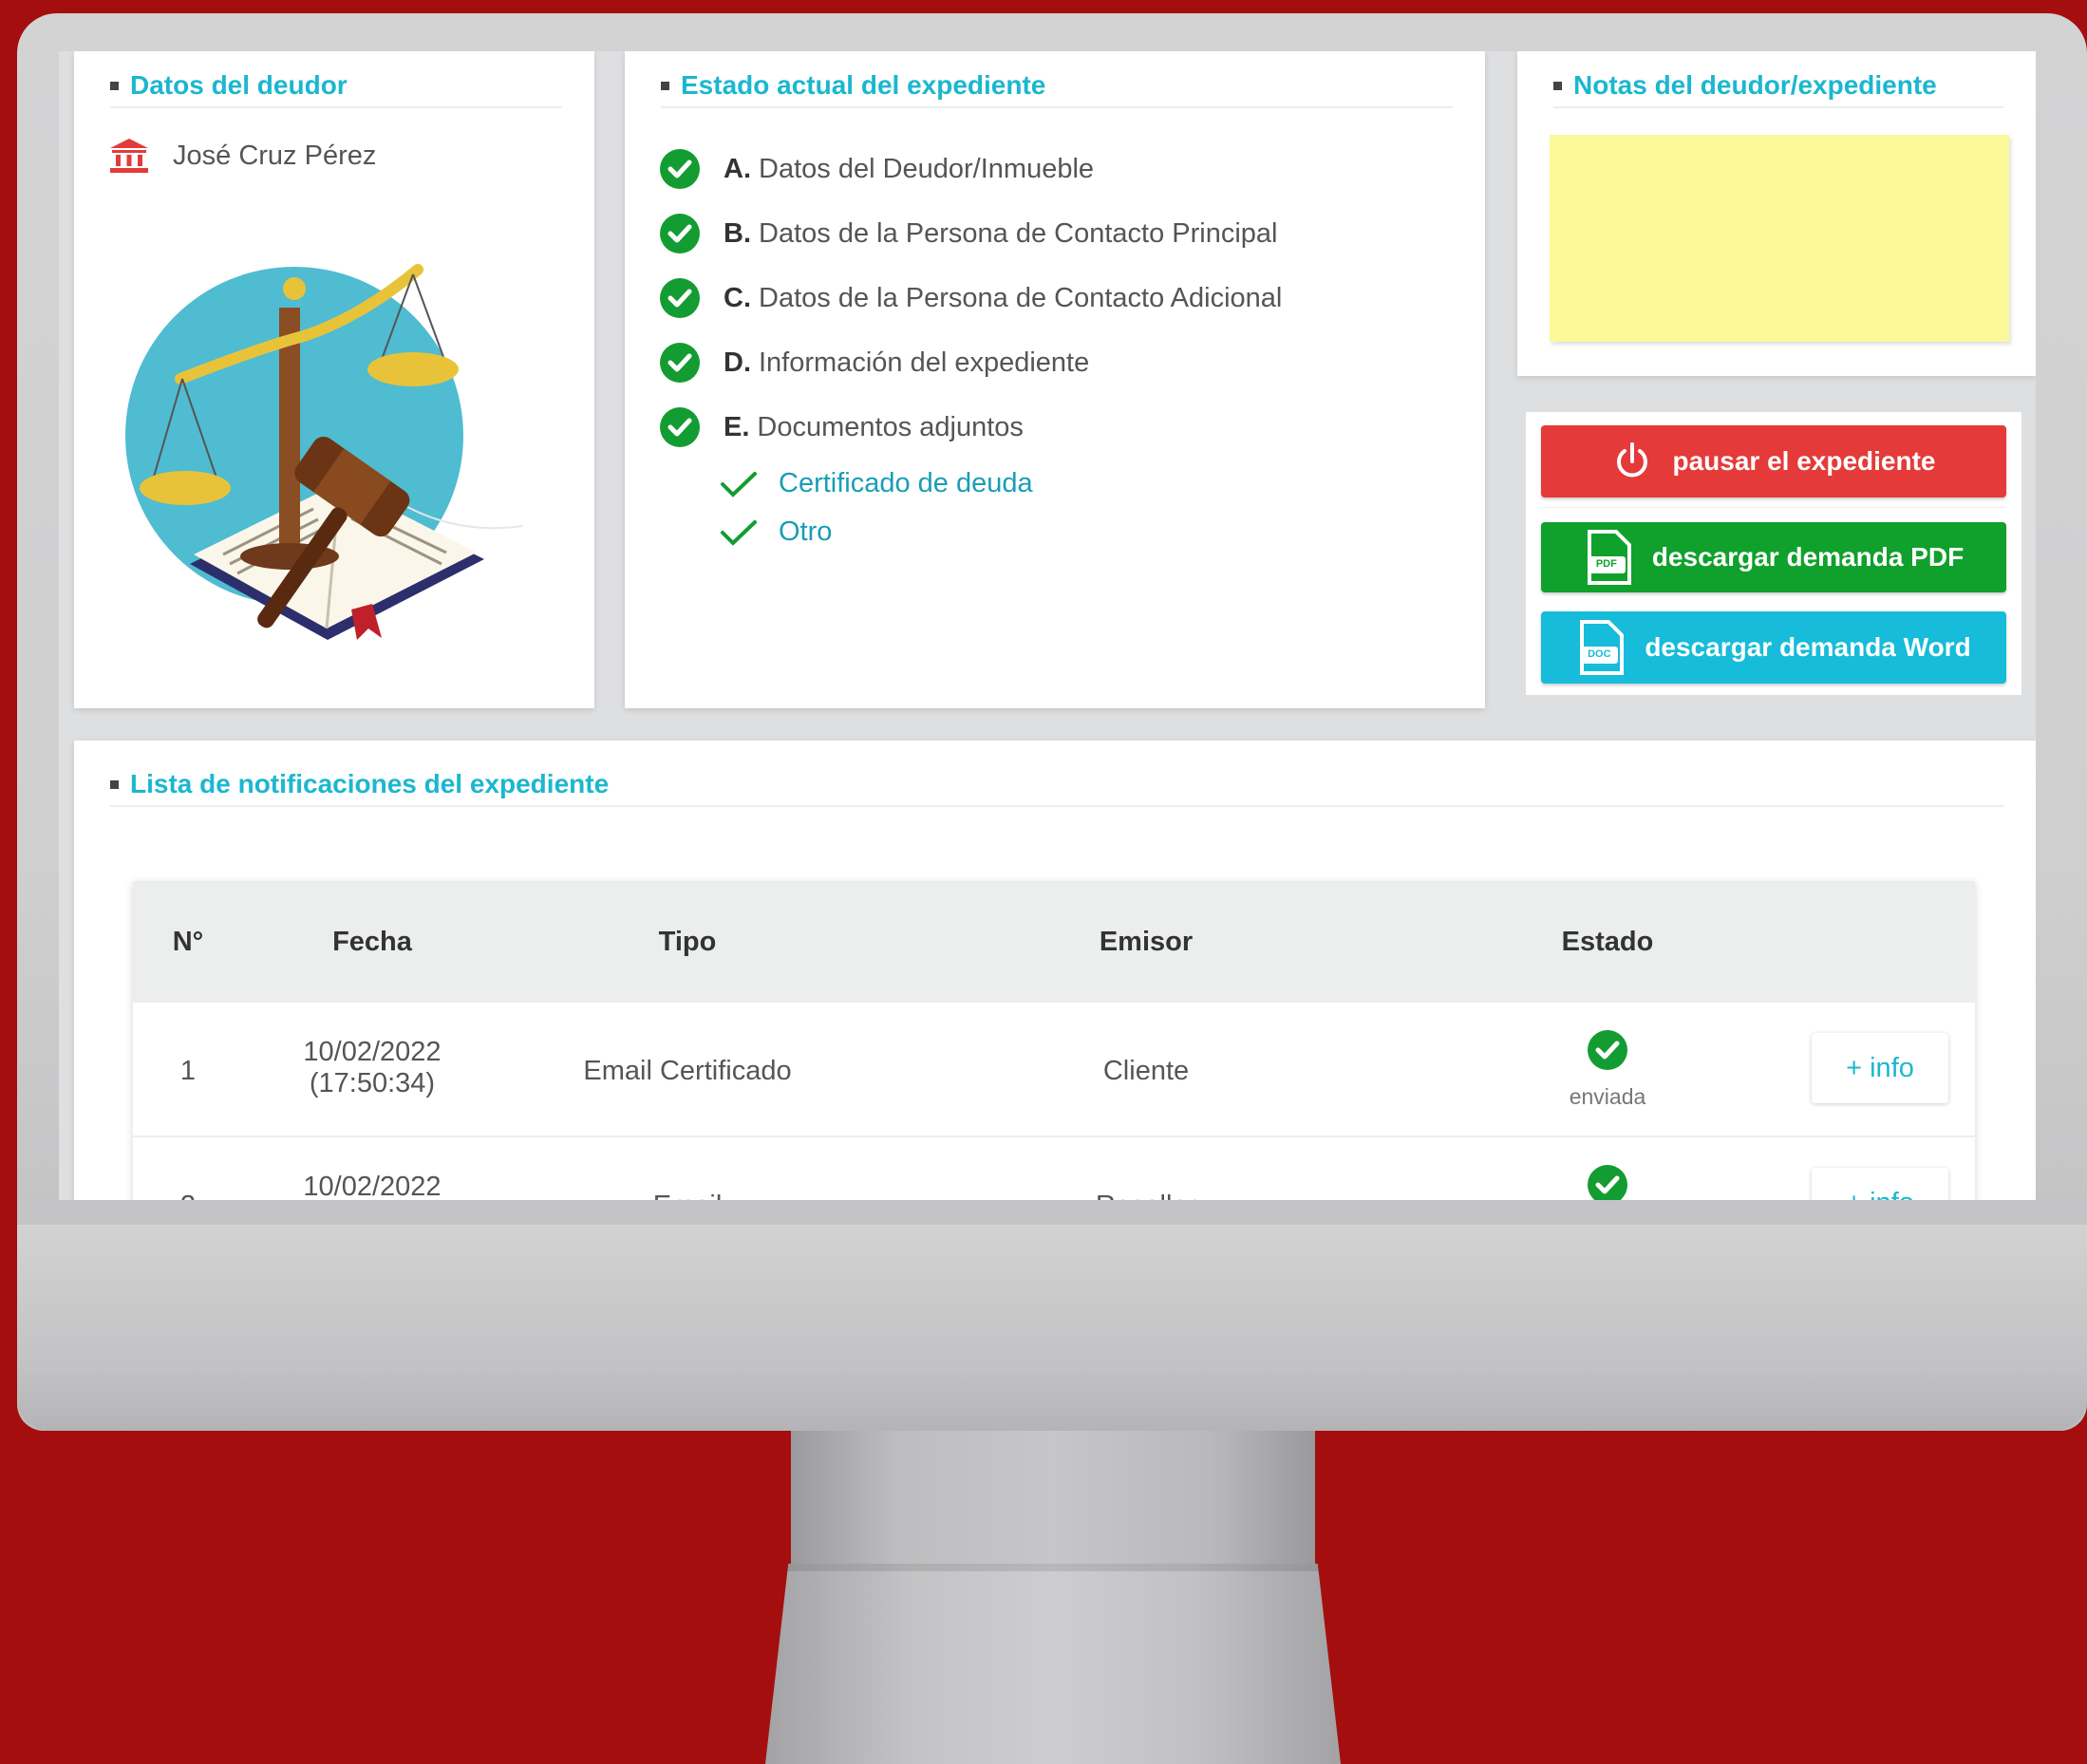 This screenshot has height=1764, width=2087. What do you see at coordinates (1054, 1169) in the screenshot?
I see `table-row: 2 10/02/2022 Email Reseller + info` at bounding box center [1054, 1169].